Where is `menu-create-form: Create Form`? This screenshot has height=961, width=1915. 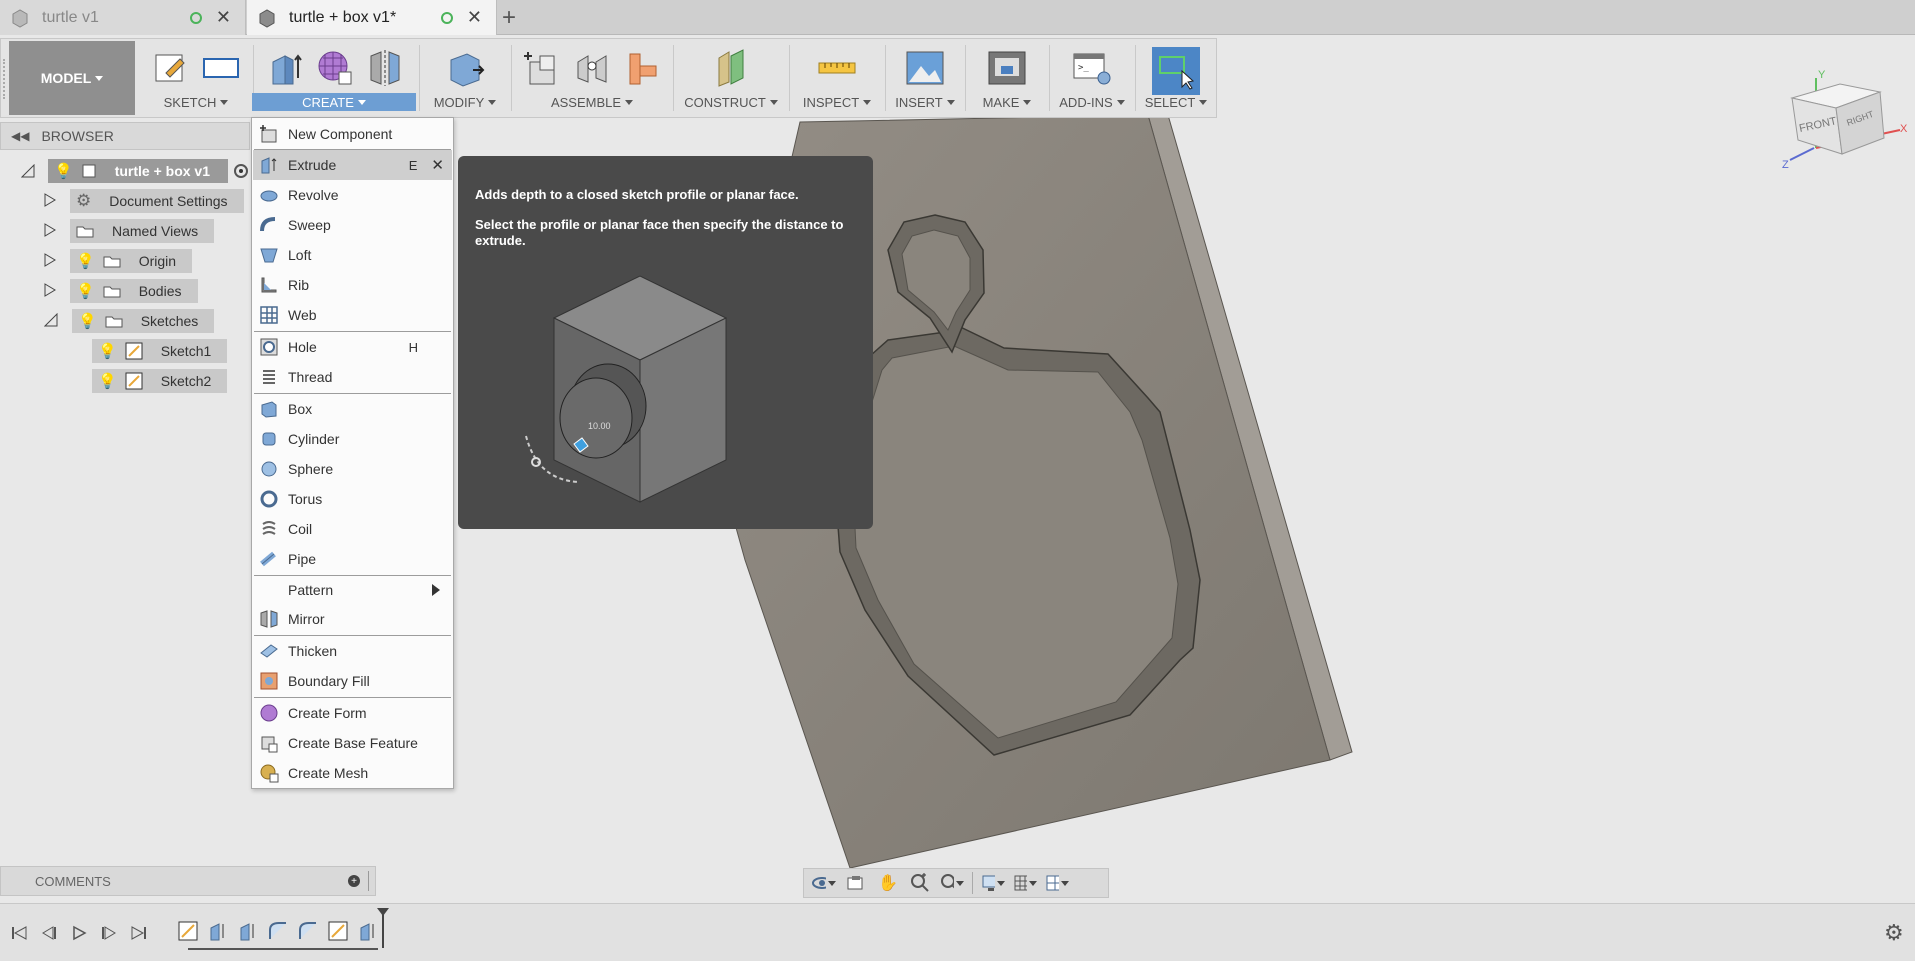 menu-create-form: Create Form is located at coordinates (352, 713).